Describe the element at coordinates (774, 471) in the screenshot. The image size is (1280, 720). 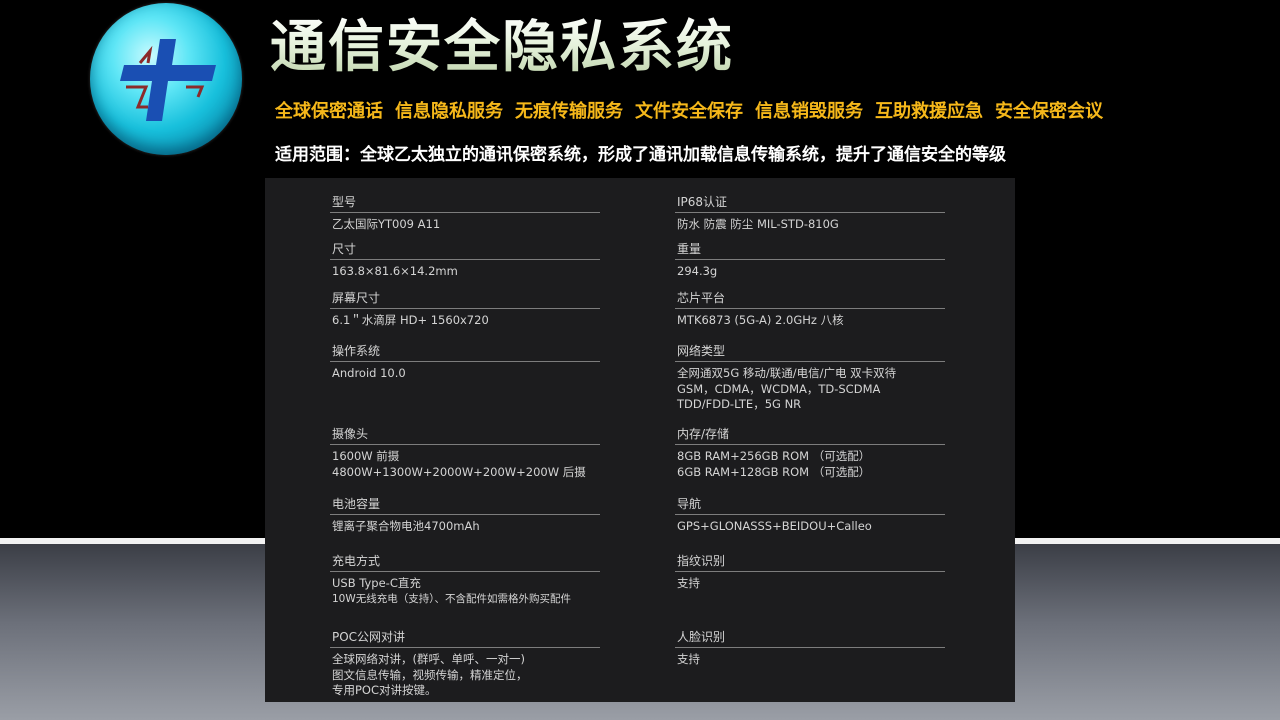
I see `spec-value-line: 6GB RAM+128GB ROM （可选配）` at that location.